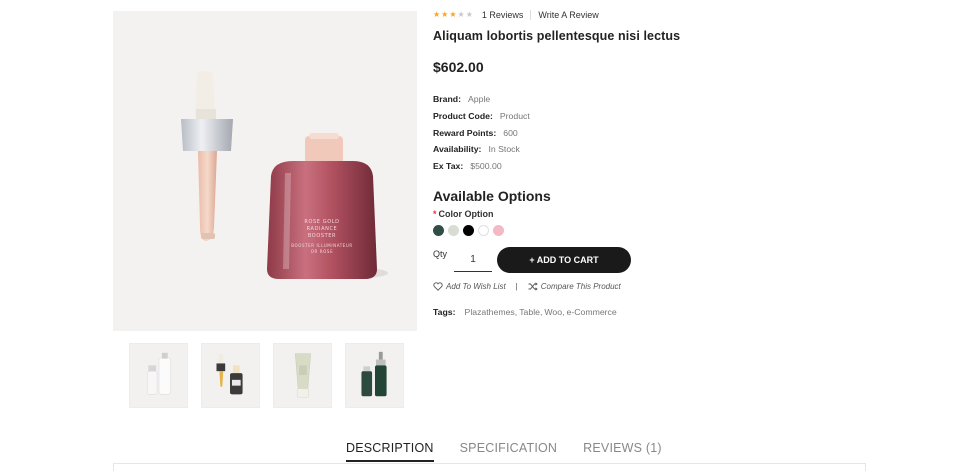  What do you see at coordinates (438, 287) in the screenshot?
I see `heart-icon` at bounding box center [438, 287].